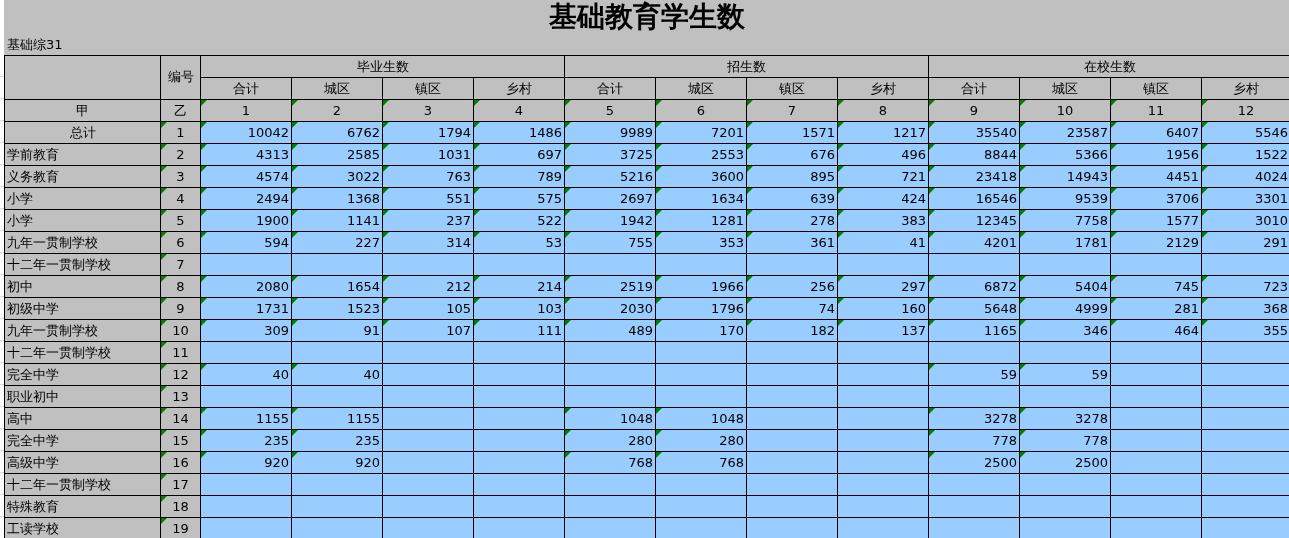  What do you see at coordinates (337, 177) in the screenshot?
I see `table-cell: 3022` at bounding box center [337, 177].